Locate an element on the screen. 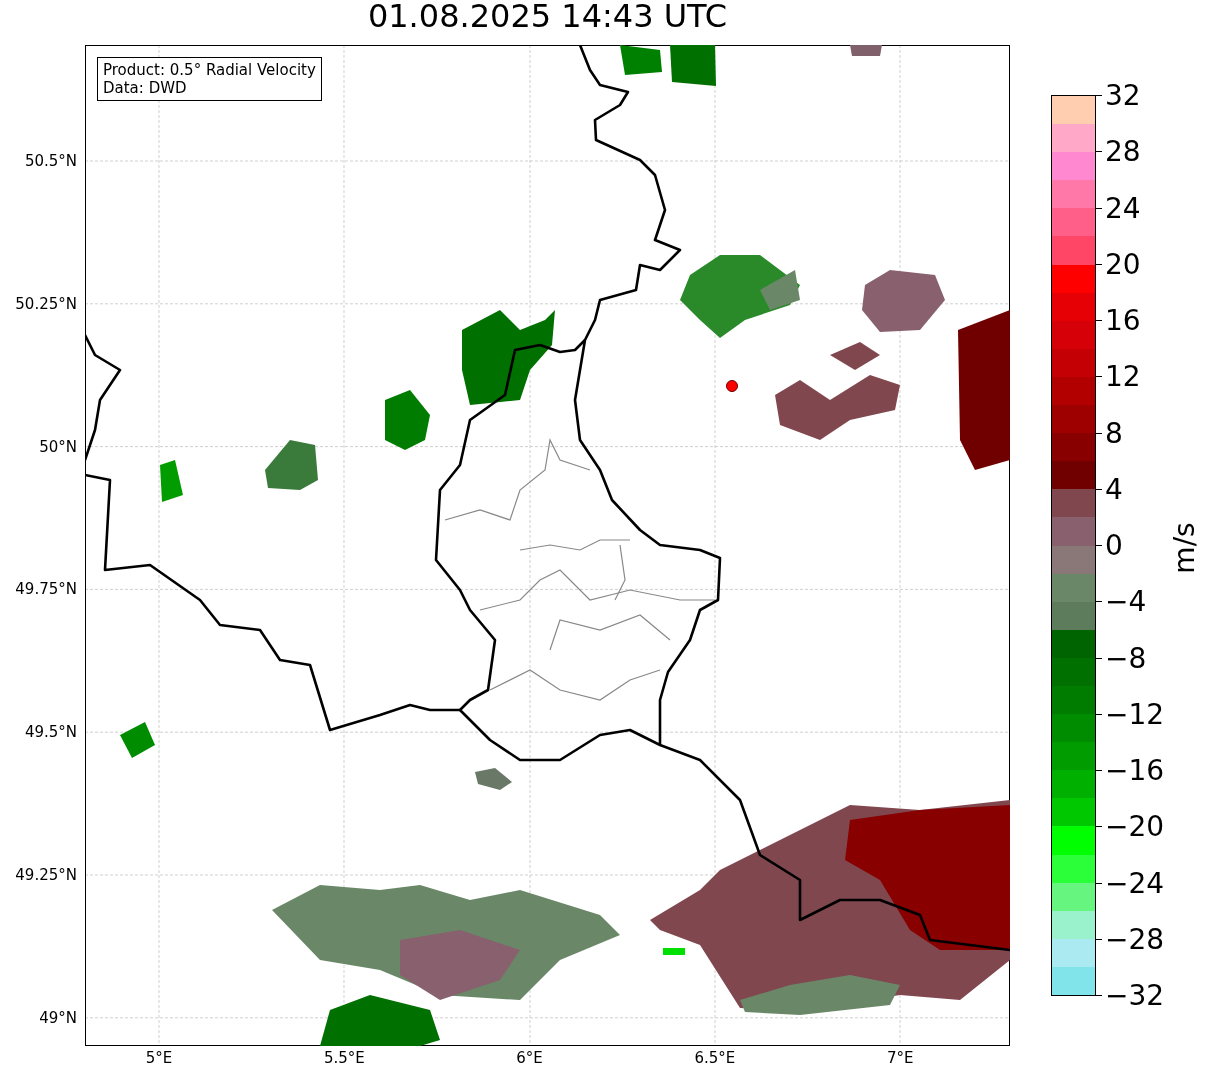 The image size is (1225, 1081). longitude-label: 6.5°E is located at coordinates (715, 1058).